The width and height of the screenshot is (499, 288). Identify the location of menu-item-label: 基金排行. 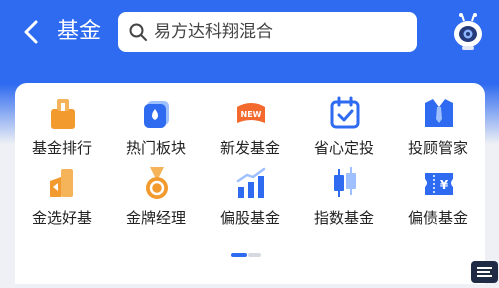
(61, 148).